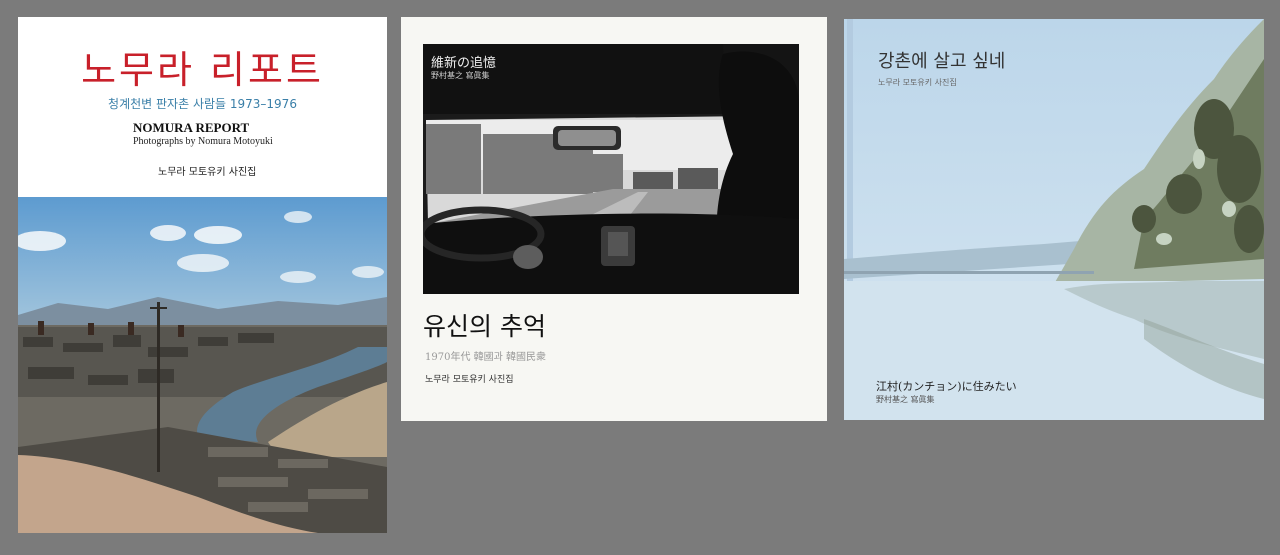  Describe the element at coordinates (203, 141) in the screenshot. I see `photographer-credit: Photographs by Nomura Motoyuki` at that location.